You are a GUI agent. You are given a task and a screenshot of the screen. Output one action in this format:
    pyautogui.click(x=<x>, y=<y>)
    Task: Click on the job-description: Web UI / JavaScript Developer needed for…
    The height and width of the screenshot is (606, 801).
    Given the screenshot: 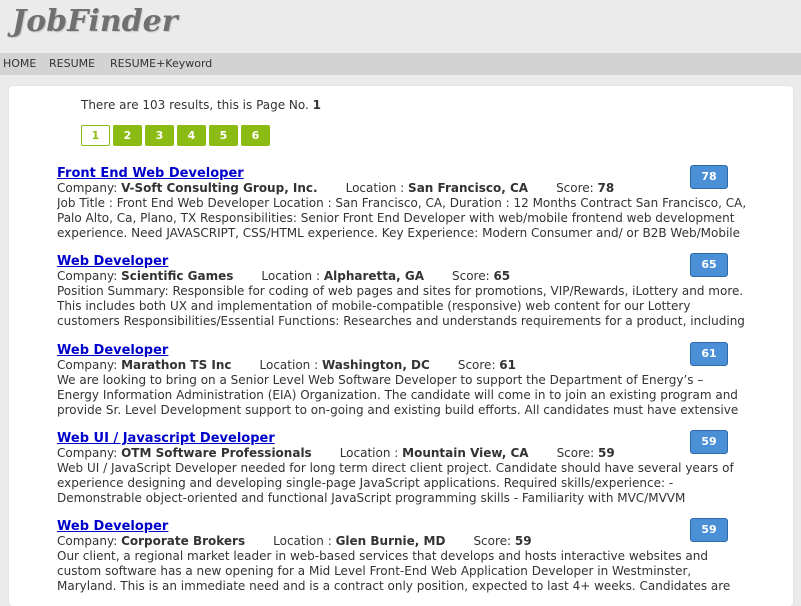 What is the action you would take?
    pyautogui.click(x=395, y=483)
    